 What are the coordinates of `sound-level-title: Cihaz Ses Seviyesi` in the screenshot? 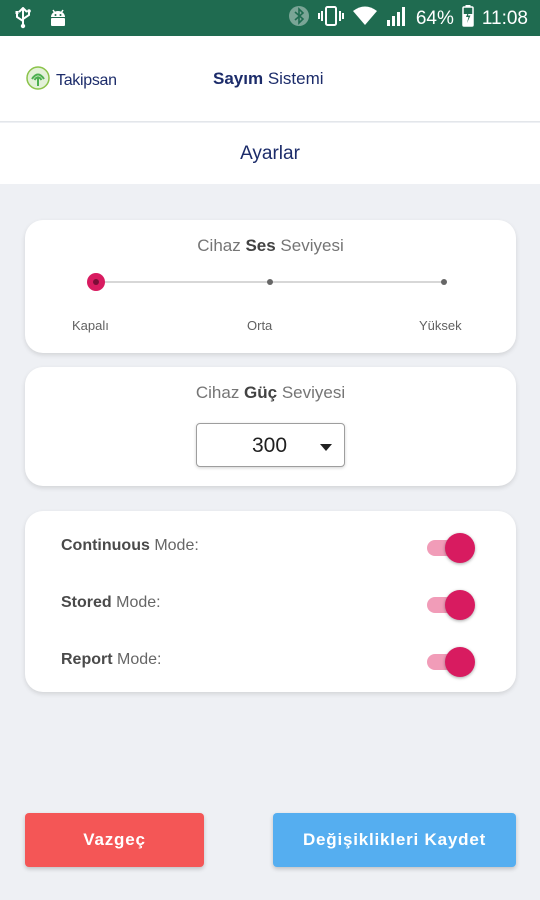 It's located at (270, 246).